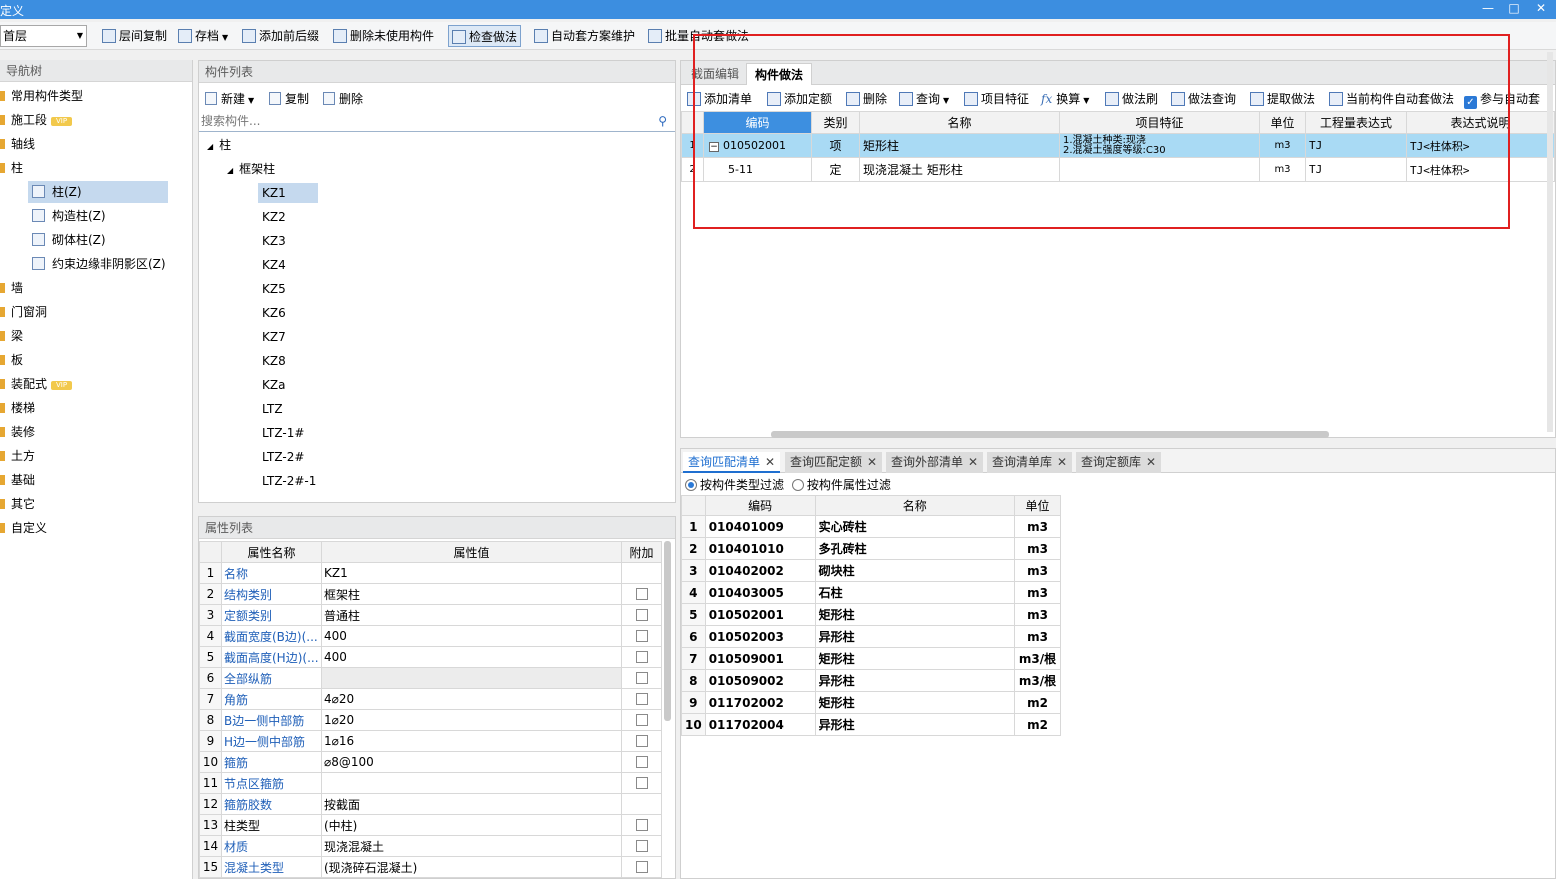 The width and height of the screenshot is (1556, 879). What do you see at coordinates (914, 505) in the screenshot?
I see `header-name: 名称` at bounding box center [914, 505].